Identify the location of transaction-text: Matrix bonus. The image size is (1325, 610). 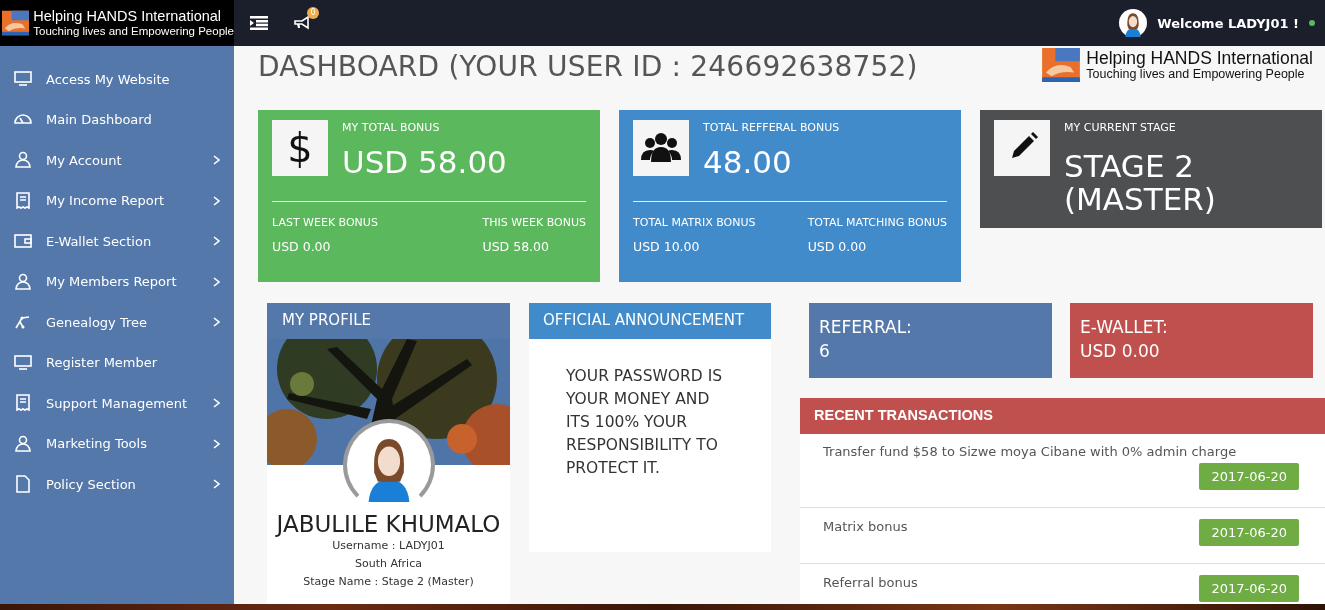
(865, 526).